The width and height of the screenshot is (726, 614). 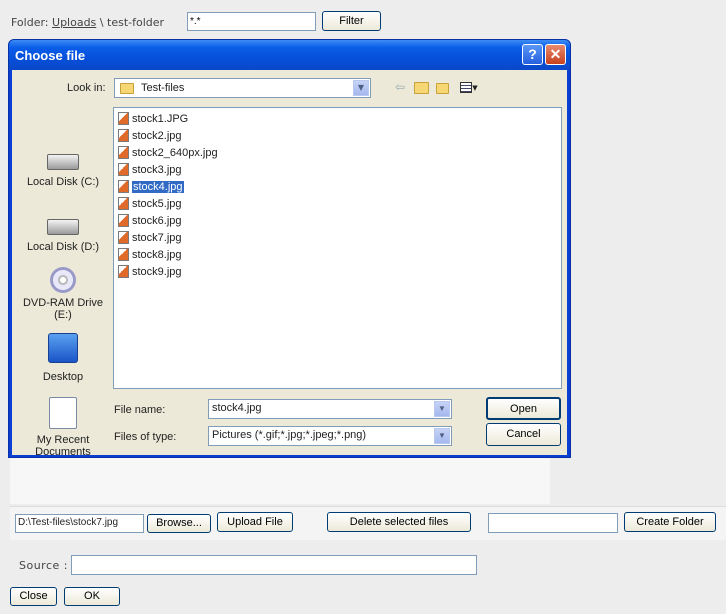 What do you see at coordinates (145, 437) in the screenshot?
I see `files-of-type-label: Files of type:` at bounding box center [145, 437].